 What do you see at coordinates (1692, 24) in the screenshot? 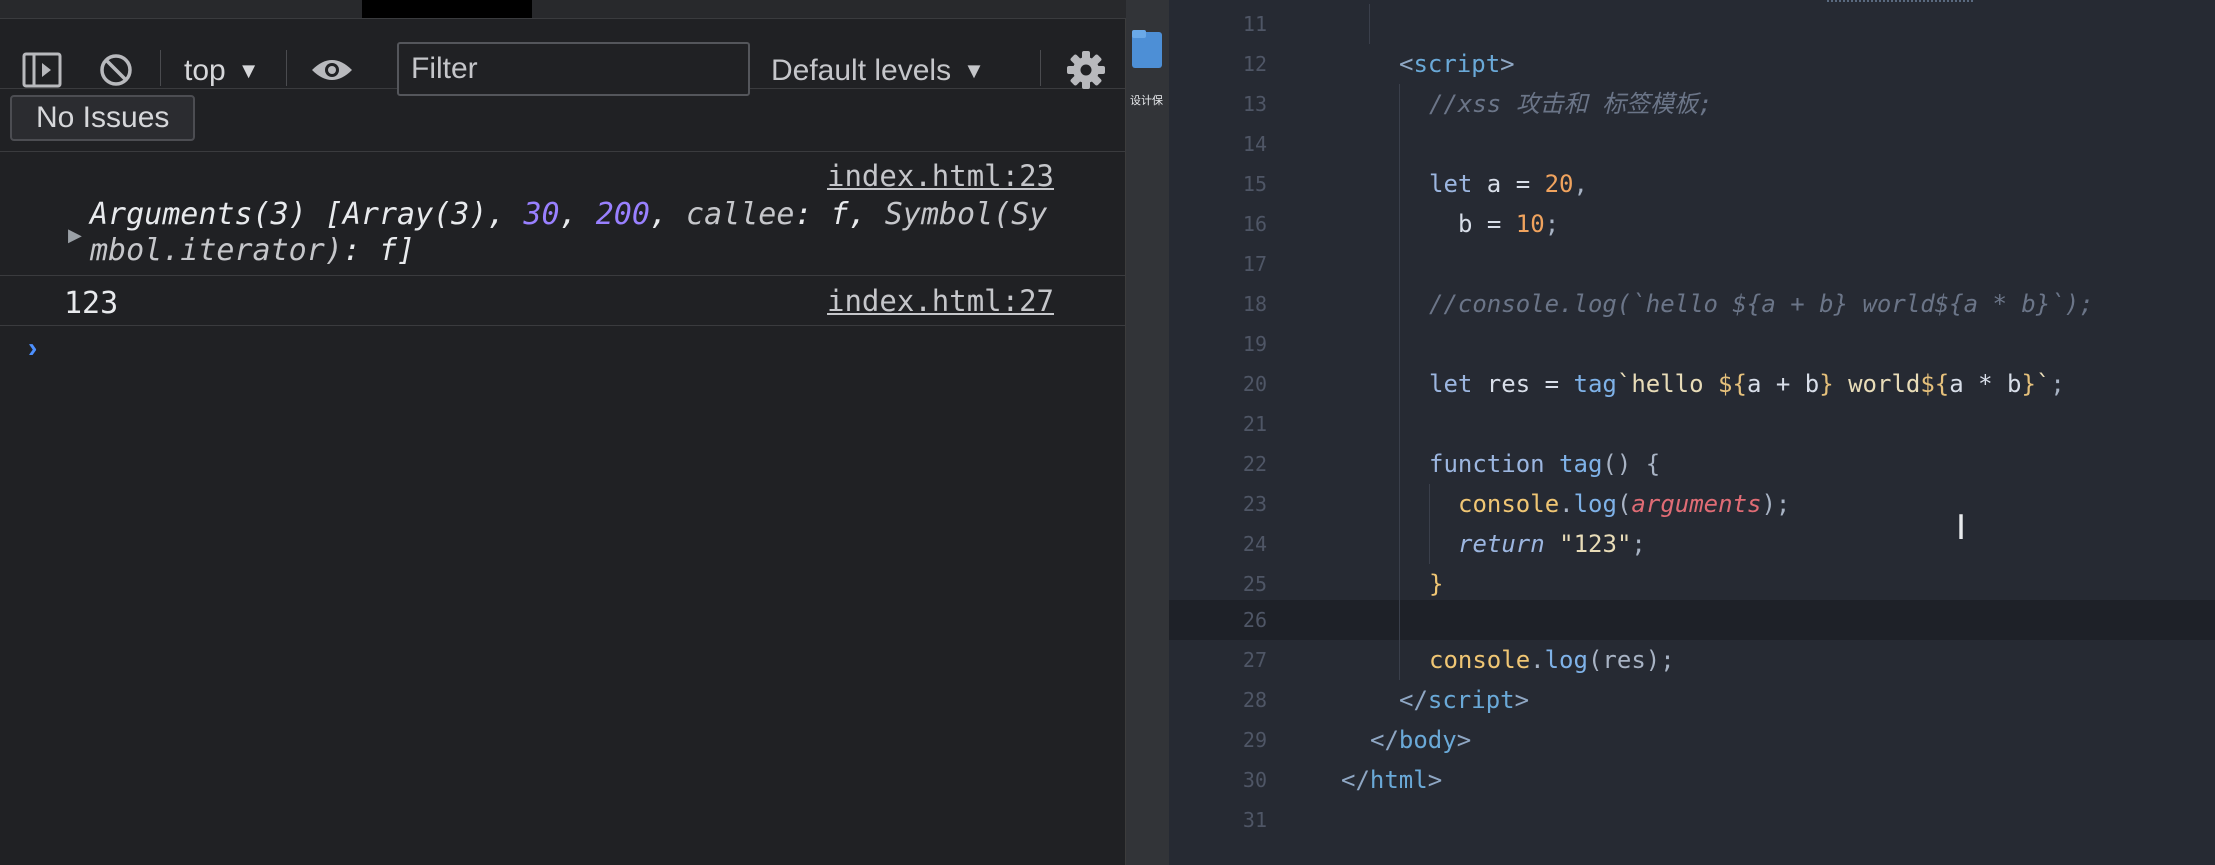
I see `code-line: 11` at bounding box center [1692, 24].